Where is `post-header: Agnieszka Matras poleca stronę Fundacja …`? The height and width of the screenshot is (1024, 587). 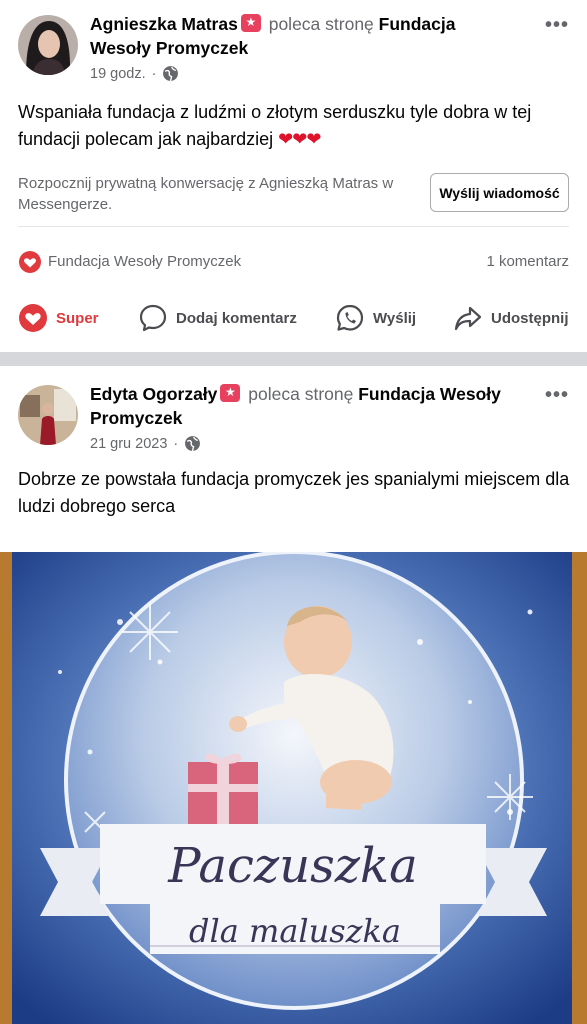
post-header: Agnieszka Matras poleca stronę Fundacja … is located at coordinates (300, 36).